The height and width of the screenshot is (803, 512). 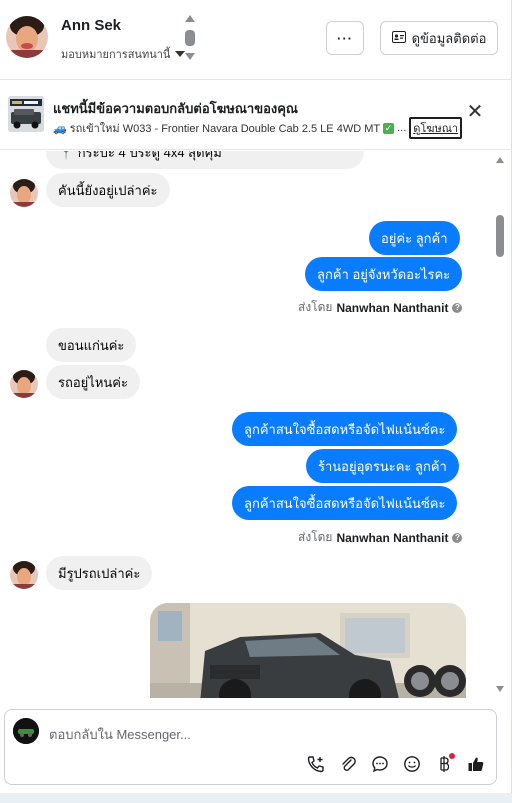 I want to click on message-text: อยู่ค่ะ ลูกค้า, so click(x=414, y=238).